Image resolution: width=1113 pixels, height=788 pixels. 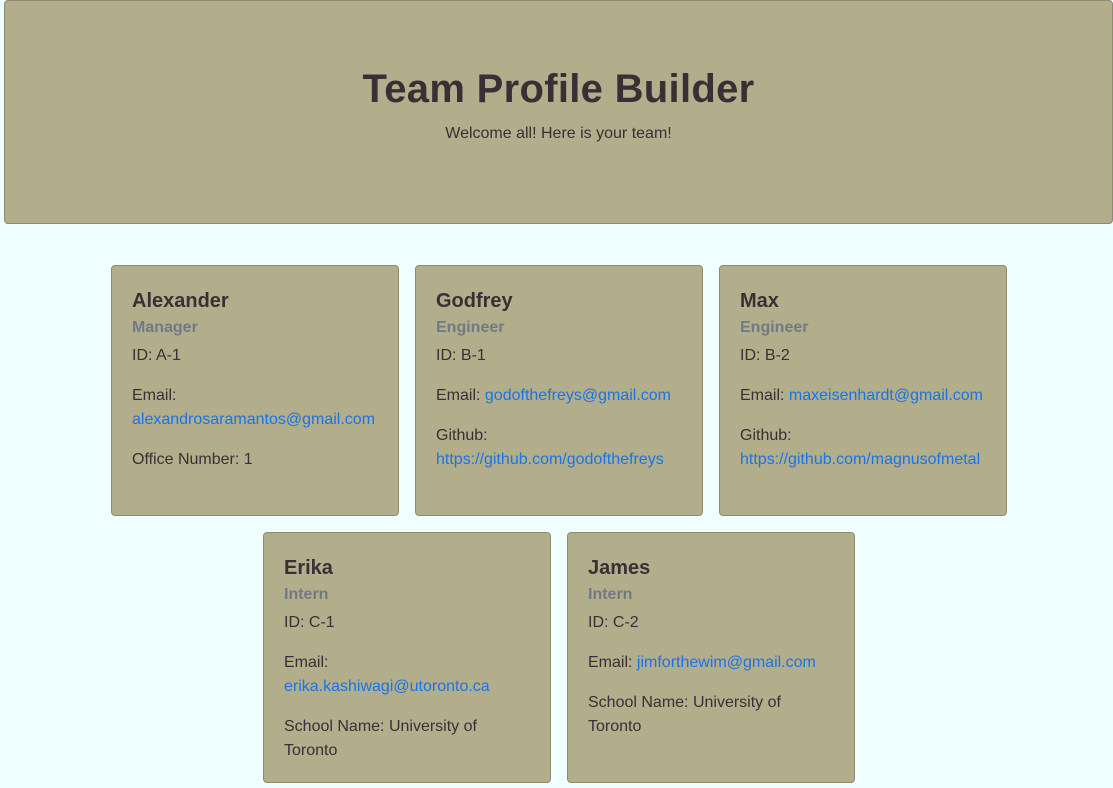 I want to click on employee-role: Manager, so click(x=165, y=327).